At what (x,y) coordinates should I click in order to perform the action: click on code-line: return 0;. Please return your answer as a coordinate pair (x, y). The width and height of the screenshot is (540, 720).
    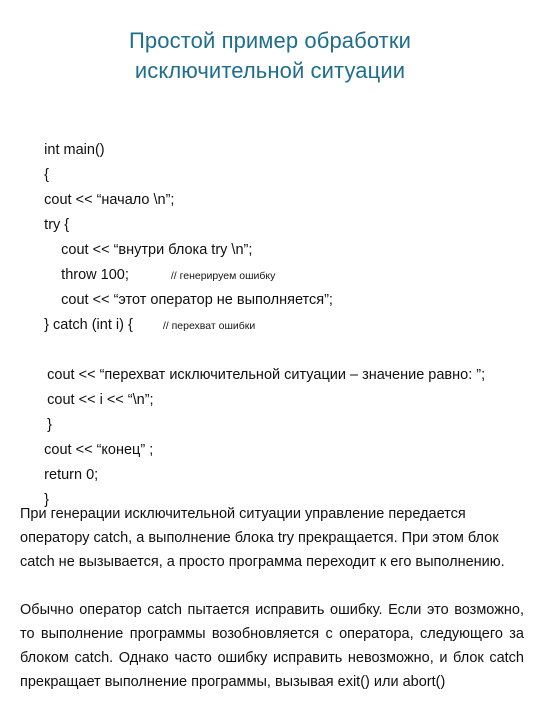
    Looking at the image, I should click on (270, 460).